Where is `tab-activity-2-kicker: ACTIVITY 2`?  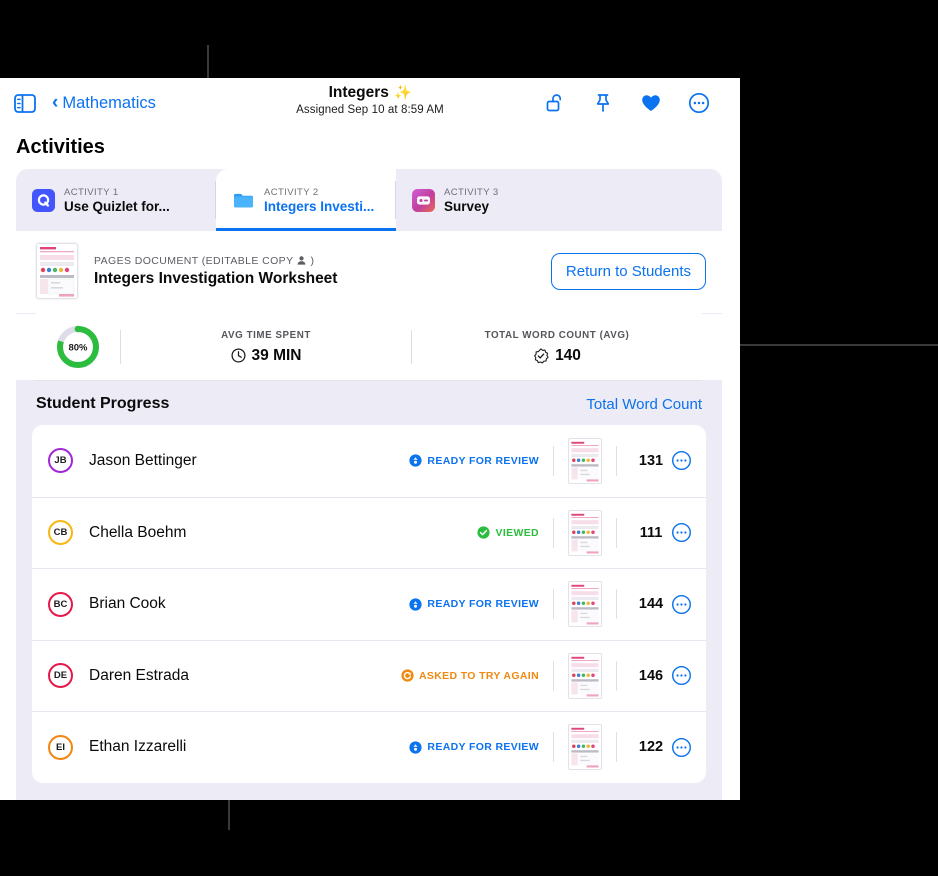
tab-activity-2-kicker: ACTIVITY 2 is located at coordinates (291, 192).